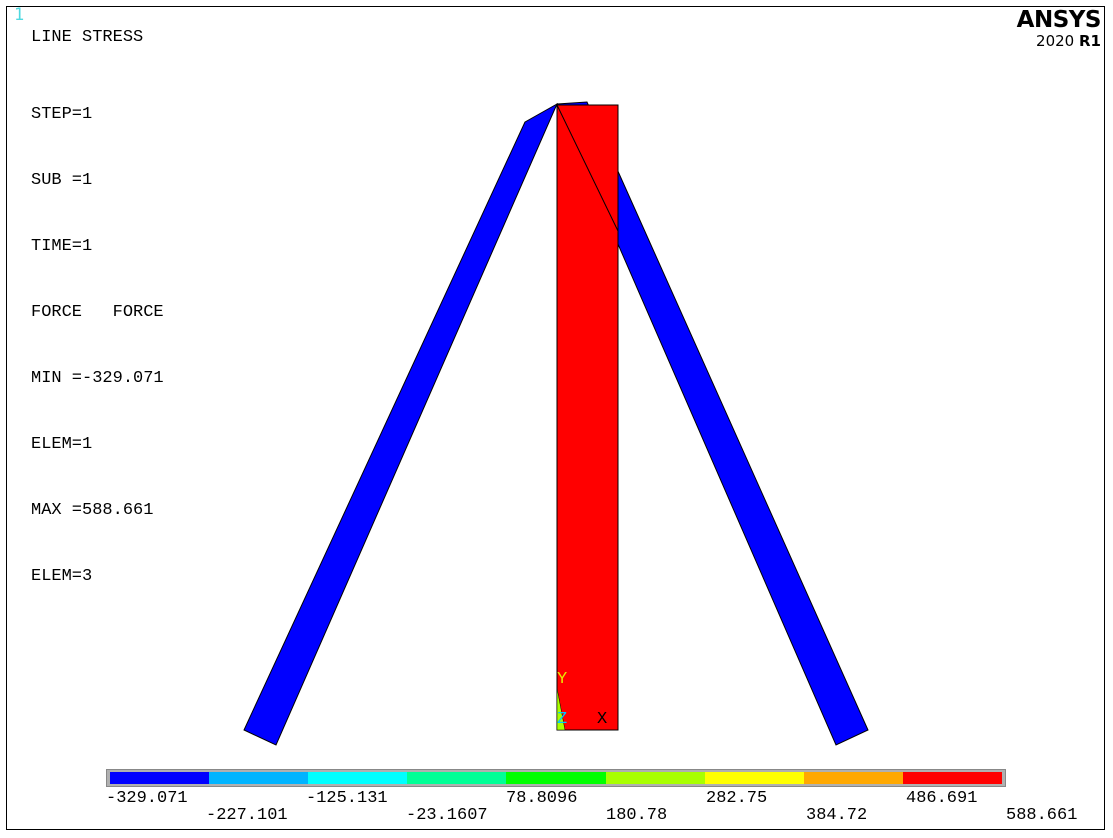 Image resolution: width=1113 pixels, height=838 pixels. Describe the element at coordinates (602, 719) in the screenshot. I see `triad-x-label: X` at that location.